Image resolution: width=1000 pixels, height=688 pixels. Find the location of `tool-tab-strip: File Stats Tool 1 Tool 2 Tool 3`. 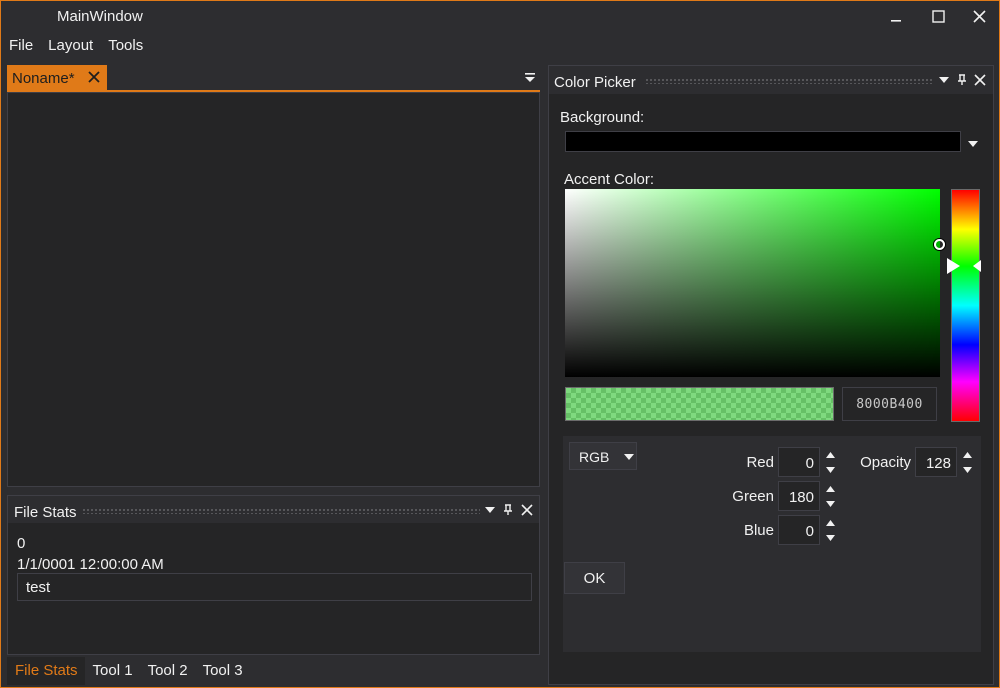

tool-tab-strip: File Stats Tool 1 Tool 2 Tool 3 is located at coordinates (128, 671).